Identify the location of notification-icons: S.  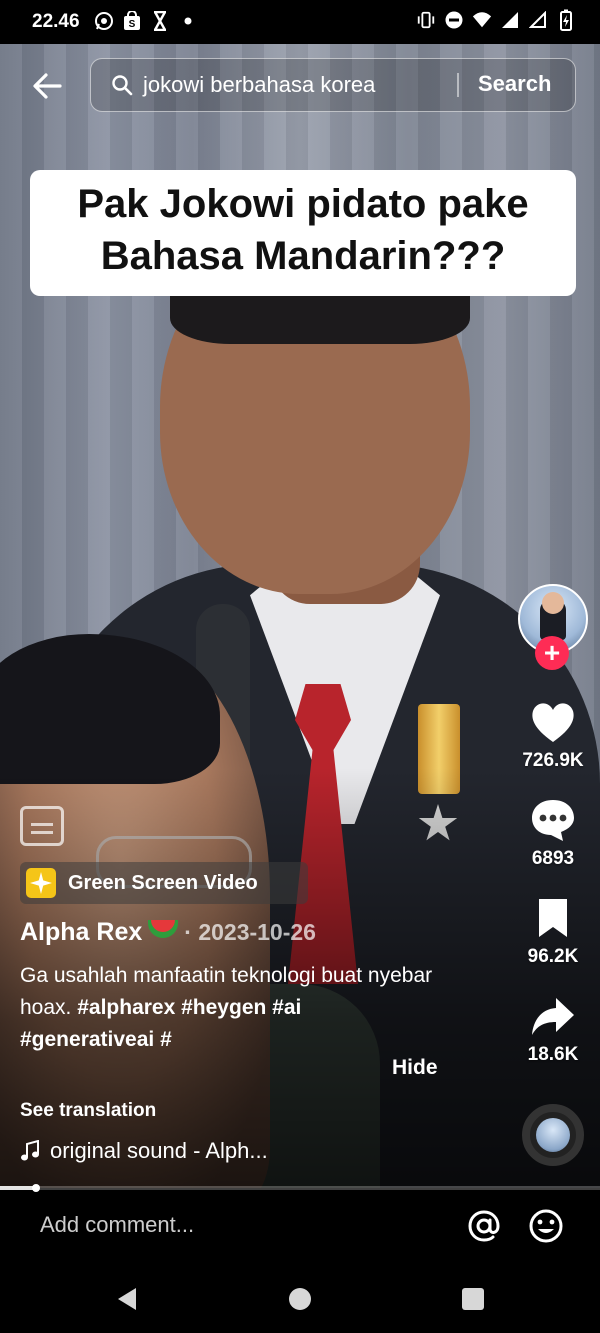
(146, 21).